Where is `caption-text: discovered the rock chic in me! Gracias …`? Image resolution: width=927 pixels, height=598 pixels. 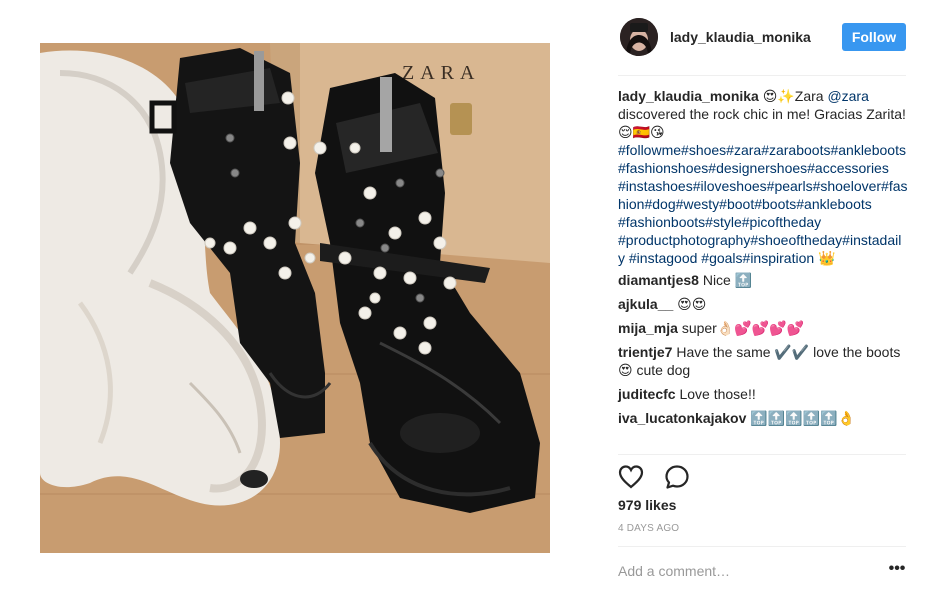
caption-text: discovered the rock chic in me! Gracias … is located at coordinates (762, 123).